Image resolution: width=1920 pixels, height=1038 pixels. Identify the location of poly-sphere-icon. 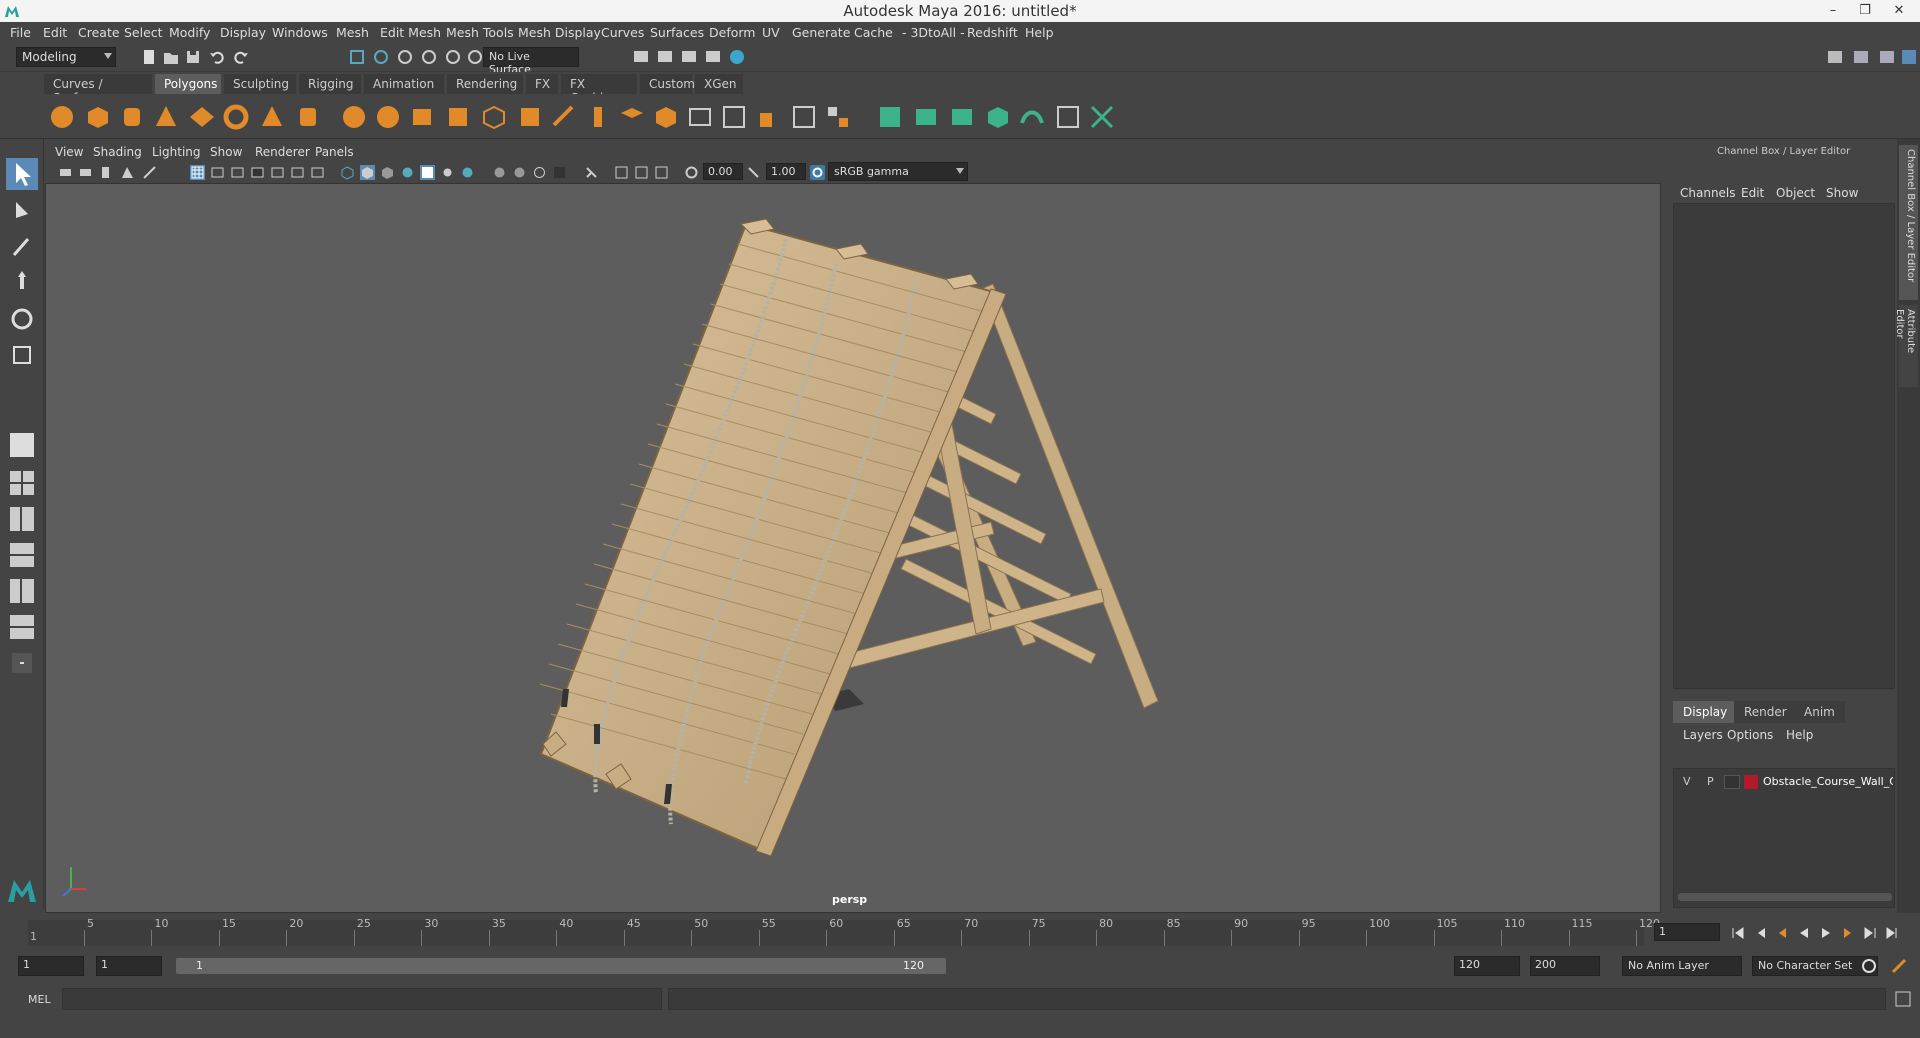
(62, 117).